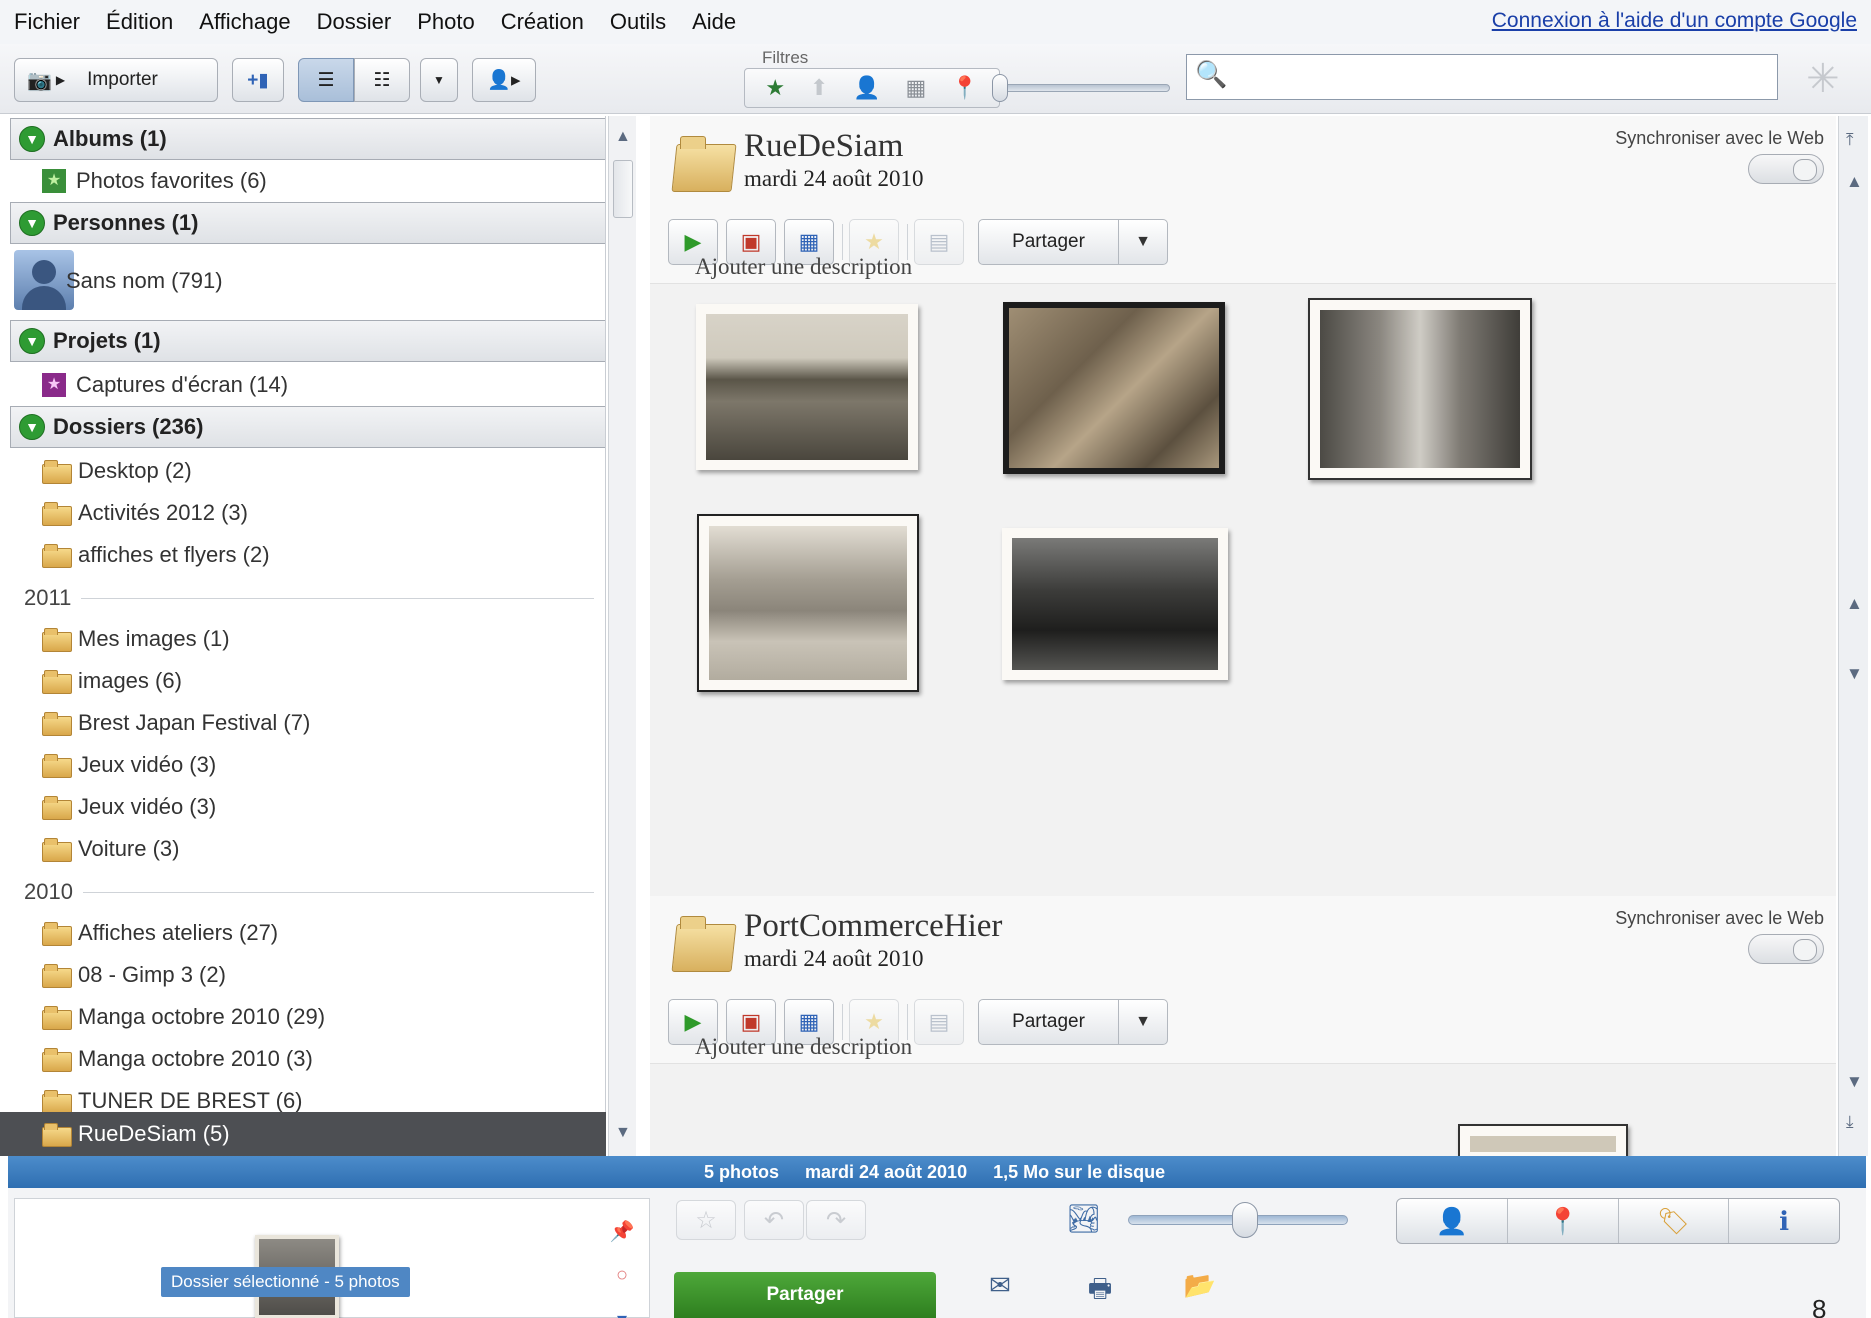  Describe the element at coordinates (836, 1220) in the screenshot. I see `rotate-right-button: ↷` at that location.